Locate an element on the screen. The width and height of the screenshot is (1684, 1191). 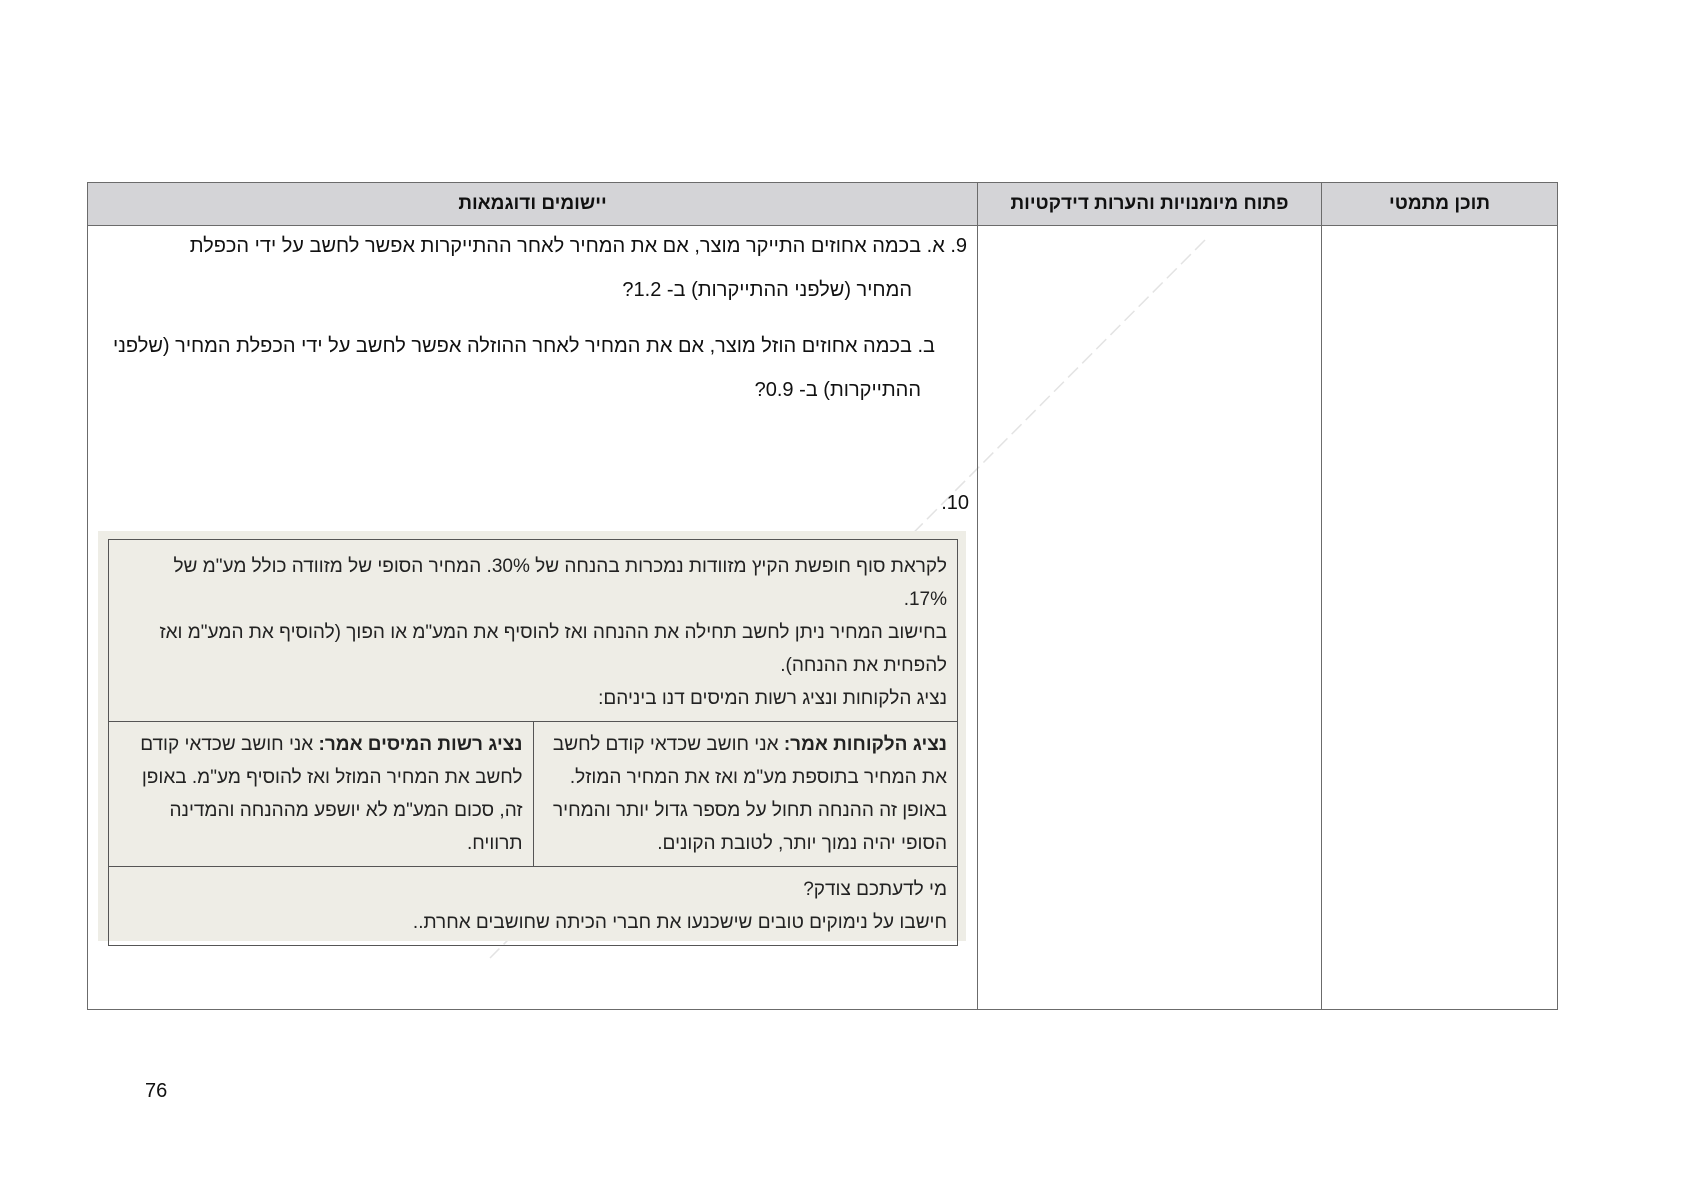
question-9b-continuation: ההתייקרות) ב- 0.9? is located at coordinates (837, 390).